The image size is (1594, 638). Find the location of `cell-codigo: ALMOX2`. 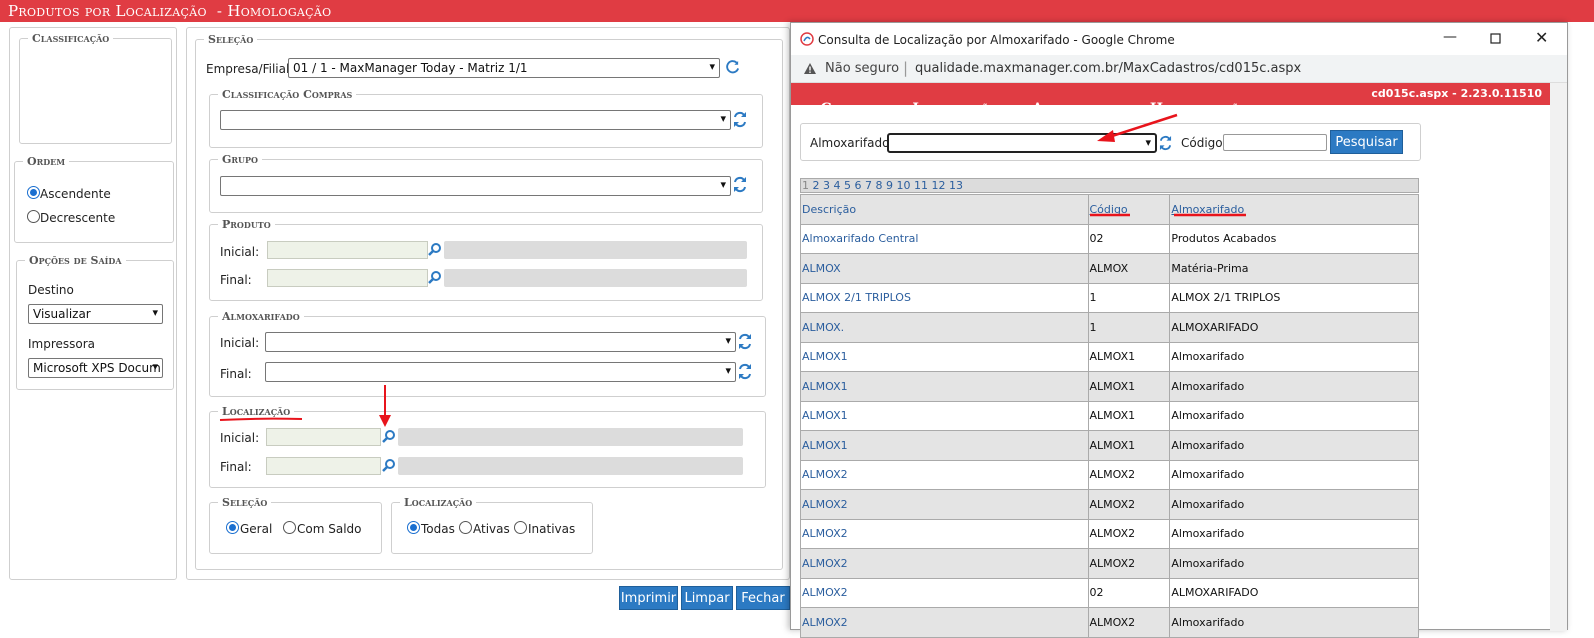

cell-codigo: ALMOX2 is located at coordinates (1129, 622).